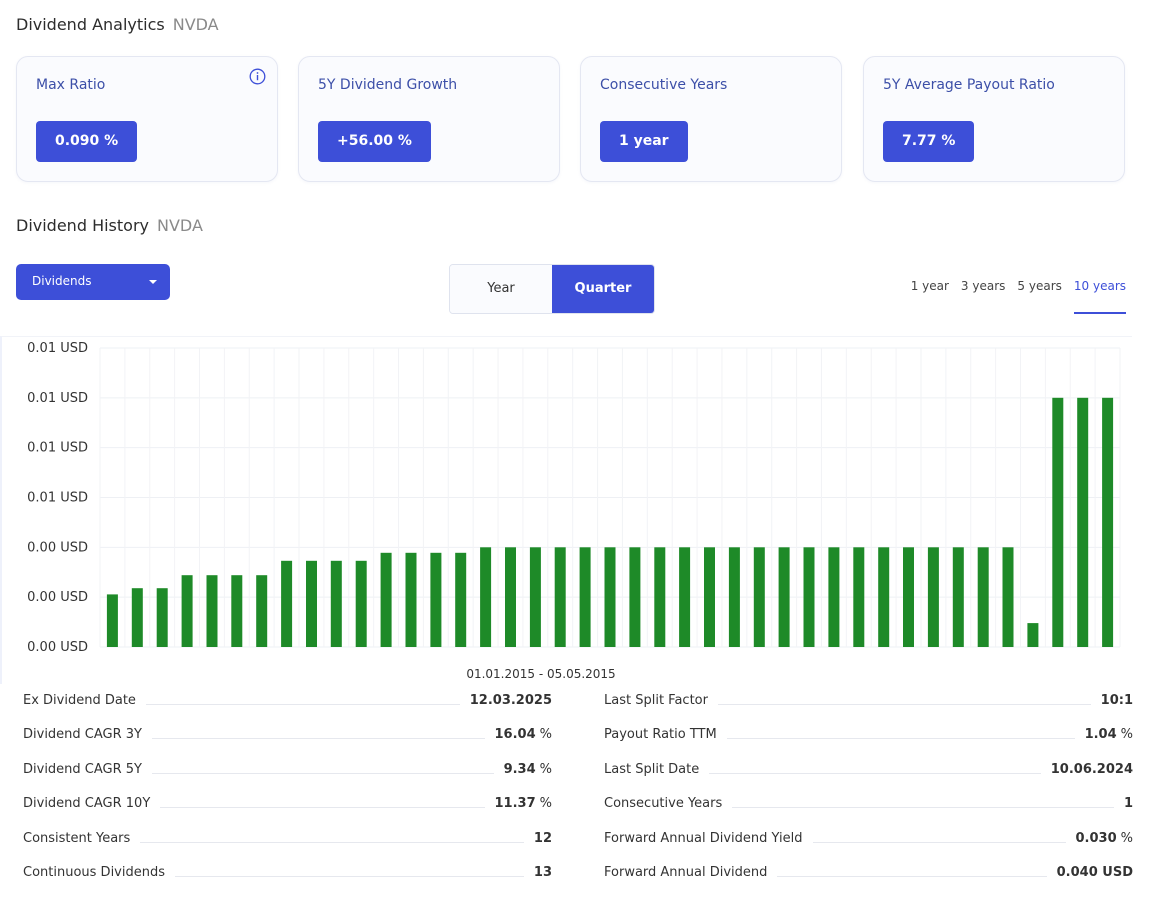 The image size is (1152, 898). I want to click on stat-label: Forward Annual Dividend Yield, so click(703, 838).